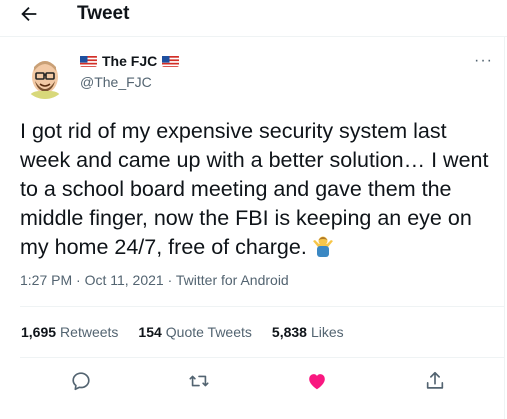  I want to click on retweets-count: 1,695, so click(39, 332).